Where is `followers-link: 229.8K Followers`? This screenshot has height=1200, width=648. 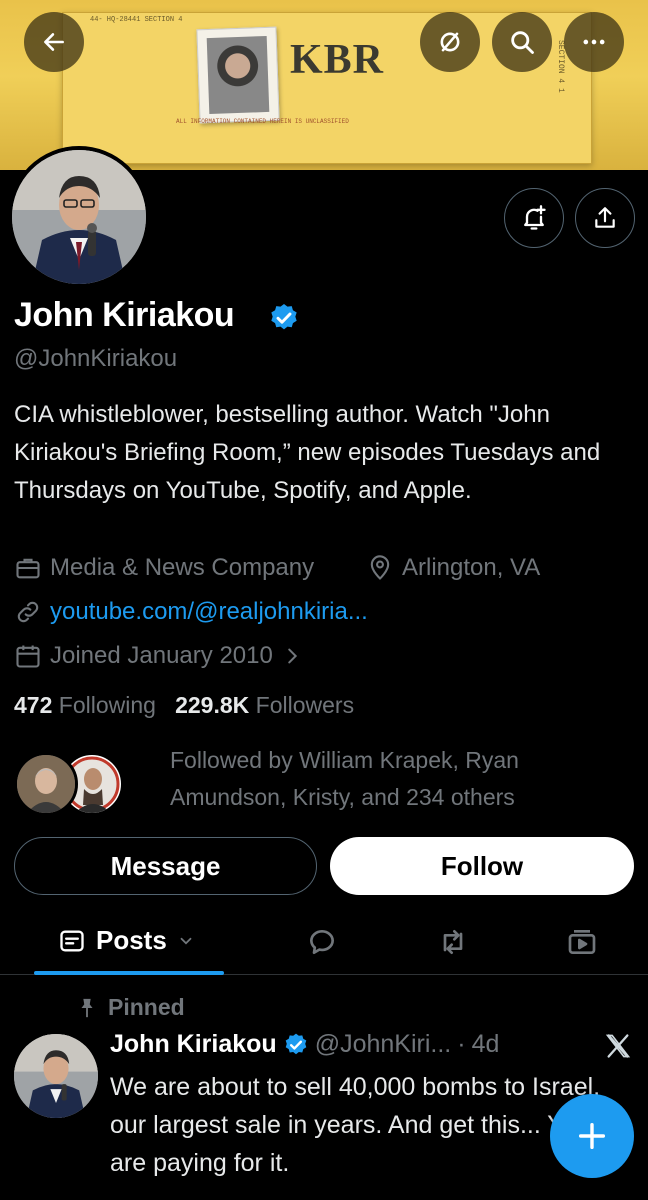
followers-link: 229.8K Followers is located at coordinates (264, 705).